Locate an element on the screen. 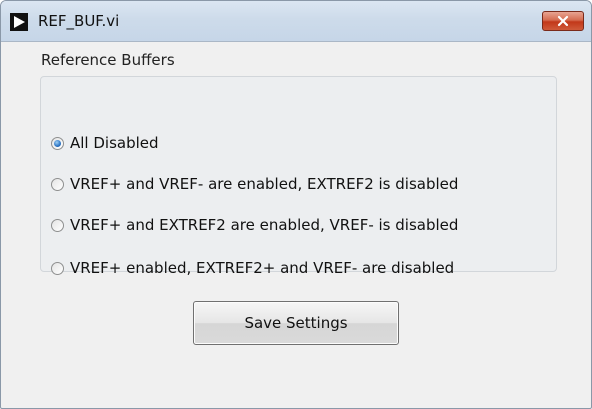 The height and width of the screenshot is (409, 592). close-icon is located at coordinates (563, 21).